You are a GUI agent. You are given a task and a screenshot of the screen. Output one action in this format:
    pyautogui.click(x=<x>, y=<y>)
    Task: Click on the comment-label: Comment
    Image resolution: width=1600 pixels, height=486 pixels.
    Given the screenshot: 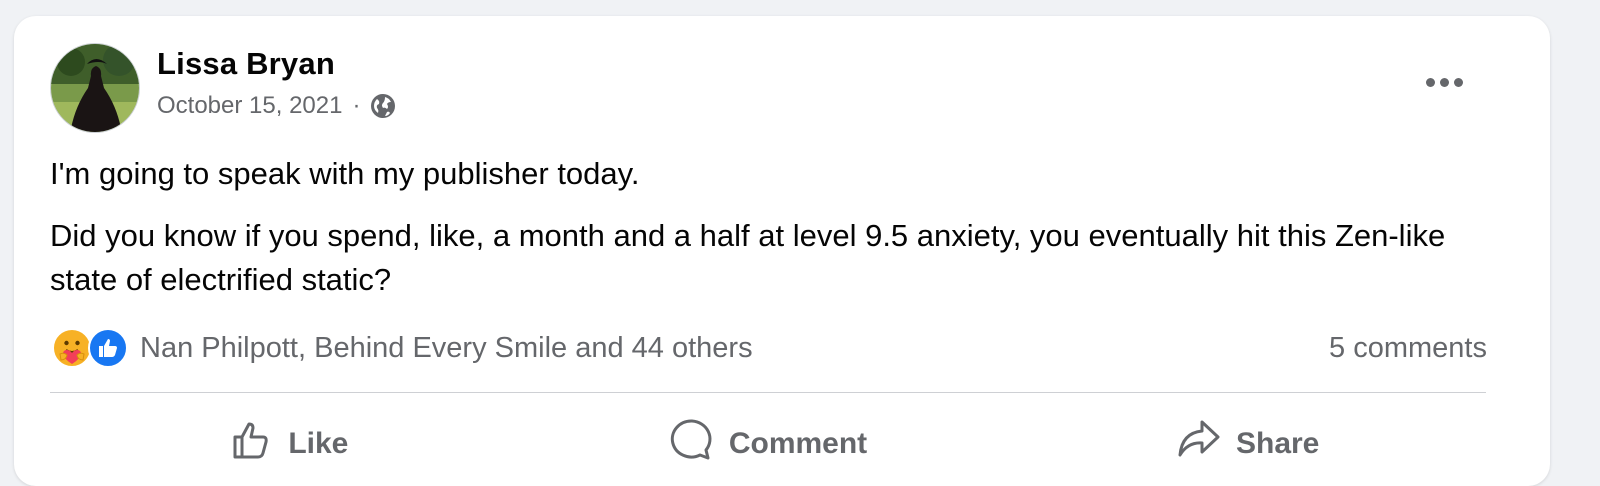 What is the action you would take?
    pyautogui.click(x=798, y=443)
    